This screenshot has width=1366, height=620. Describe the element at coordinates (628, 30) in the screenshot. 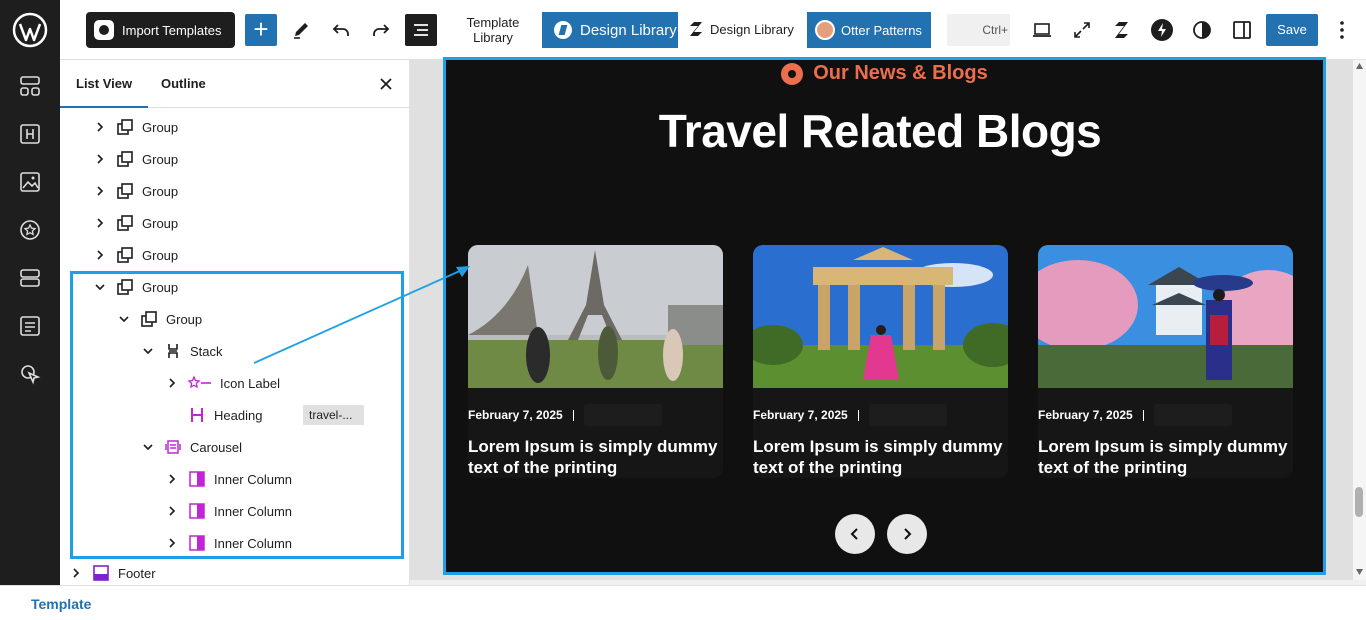

I see `design-library-label: Design Library` at that location.